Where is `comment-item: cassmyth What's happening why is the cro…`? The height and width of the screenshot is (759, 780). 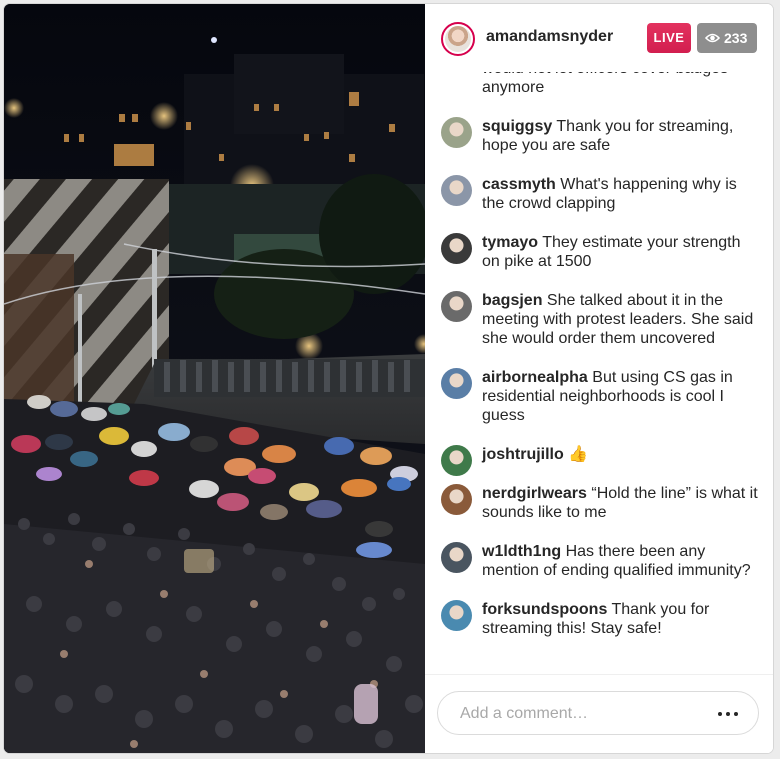
comment-item: cassmyth What's happening why is the cro… is located at coordinates (599, 194).